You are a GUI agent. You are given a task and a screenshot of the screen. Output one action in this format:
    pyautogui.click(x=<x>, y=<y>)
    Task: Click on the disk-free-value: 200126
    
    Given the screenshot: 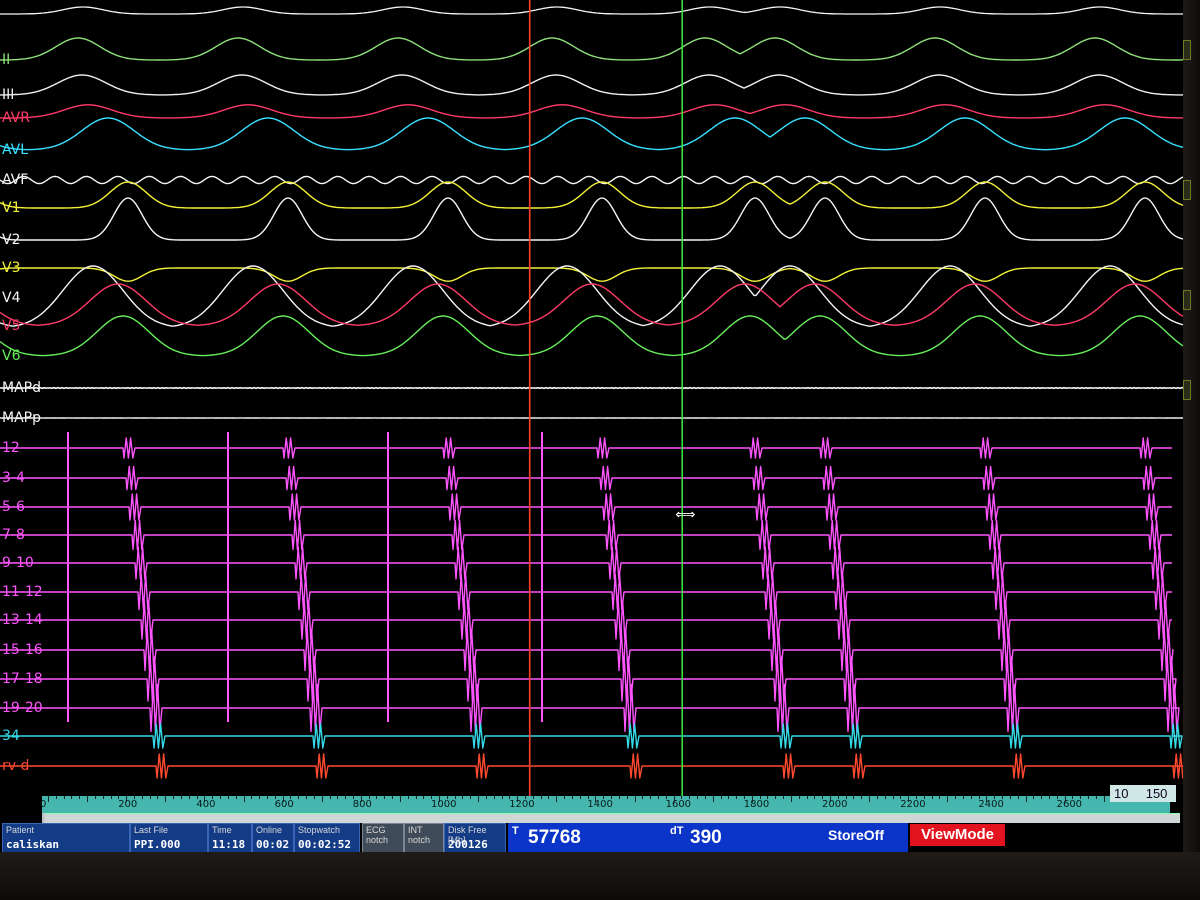 What is the action you would take?
    pyautogui.click(x=468, y=844)
    